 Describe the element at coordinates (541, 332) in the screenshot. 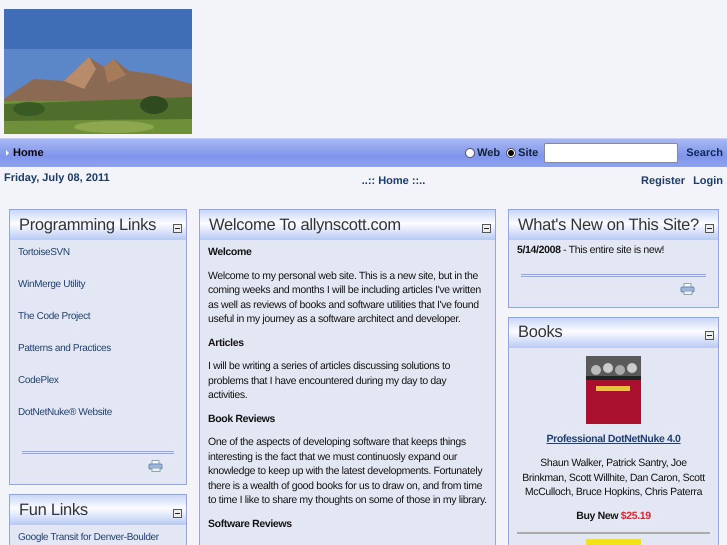

I see `panel-title: Books` at that location.